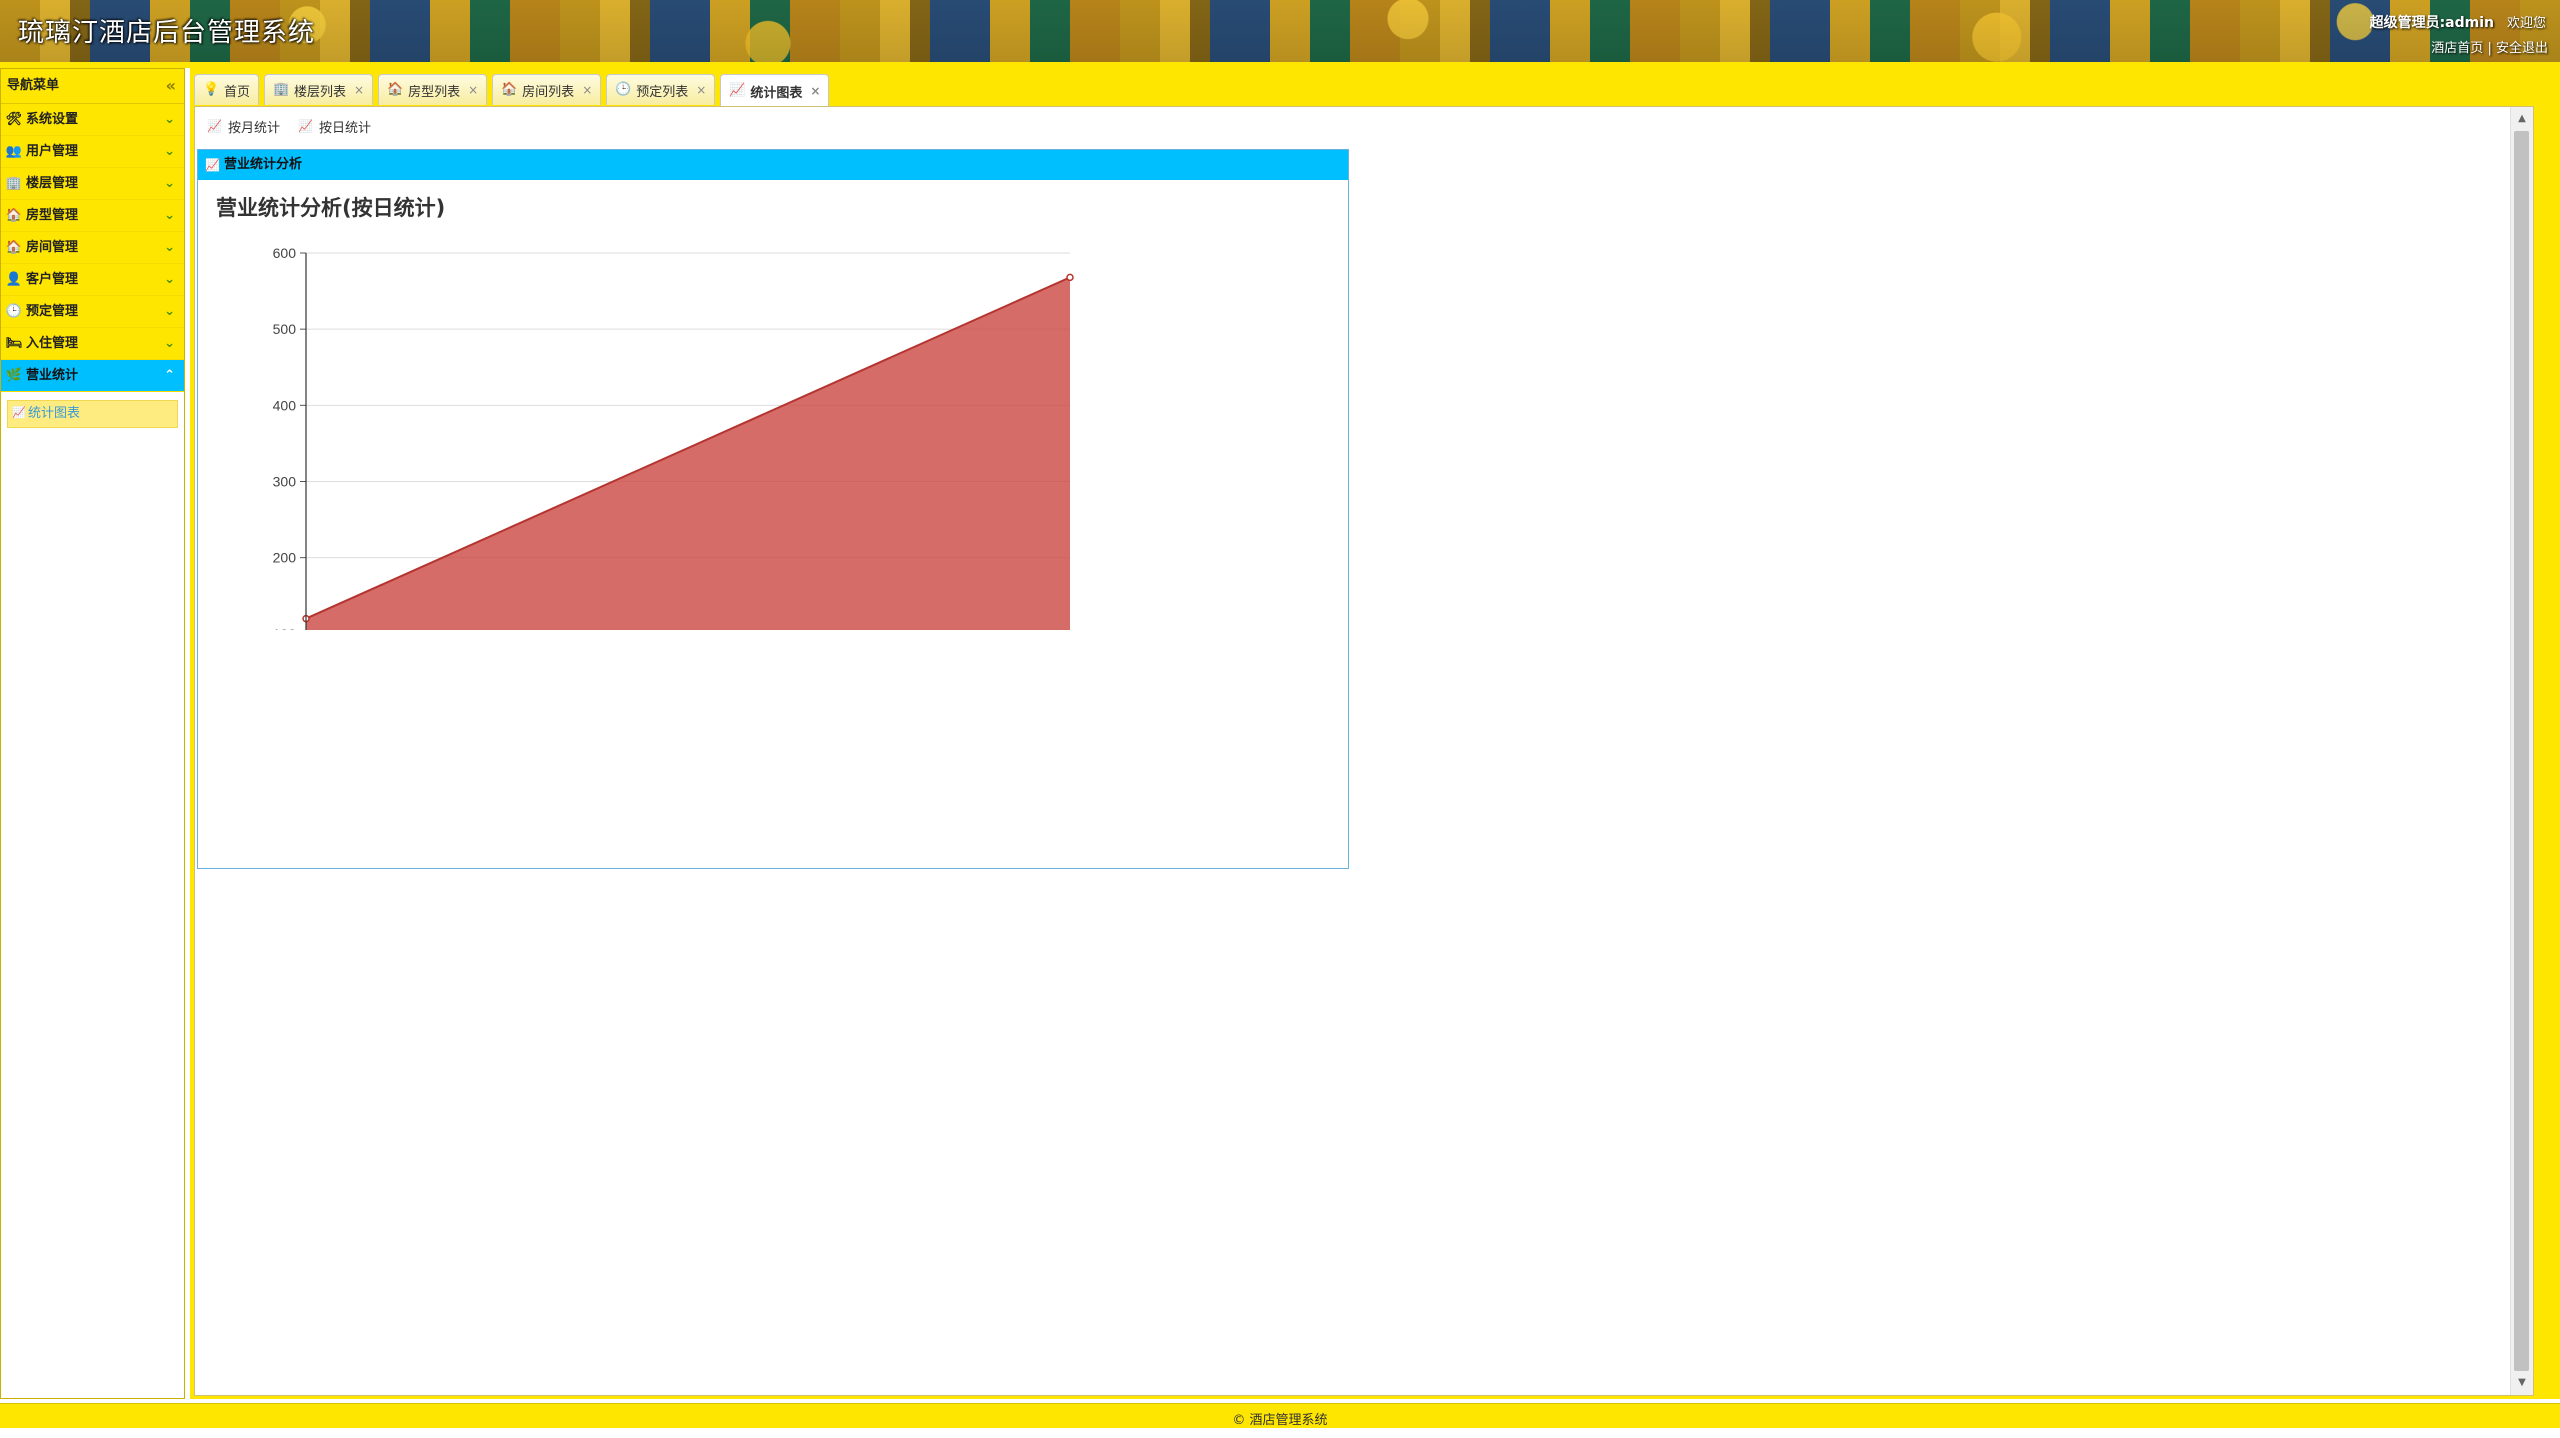 This screenshot has height=1438, width=2560. I want to click on sidebar-item-label: 系统设置, so click(52, 119).